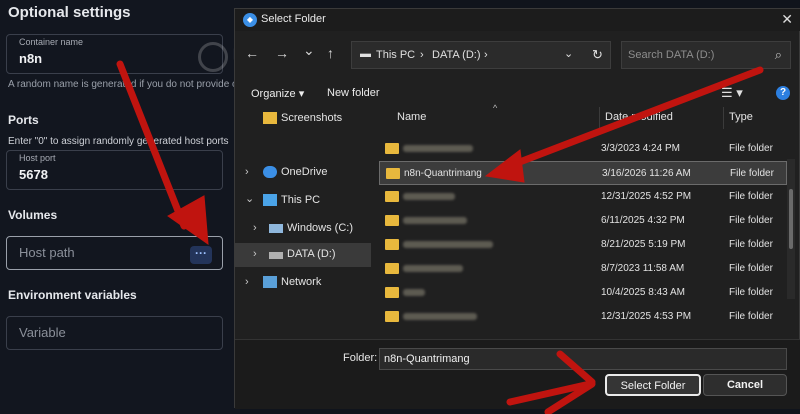 The image size is (800, 414). What do you see at coordinates (33, 174) in the screenshot?
I see `host-port-value: 5678` at bounding box center [33, 174].